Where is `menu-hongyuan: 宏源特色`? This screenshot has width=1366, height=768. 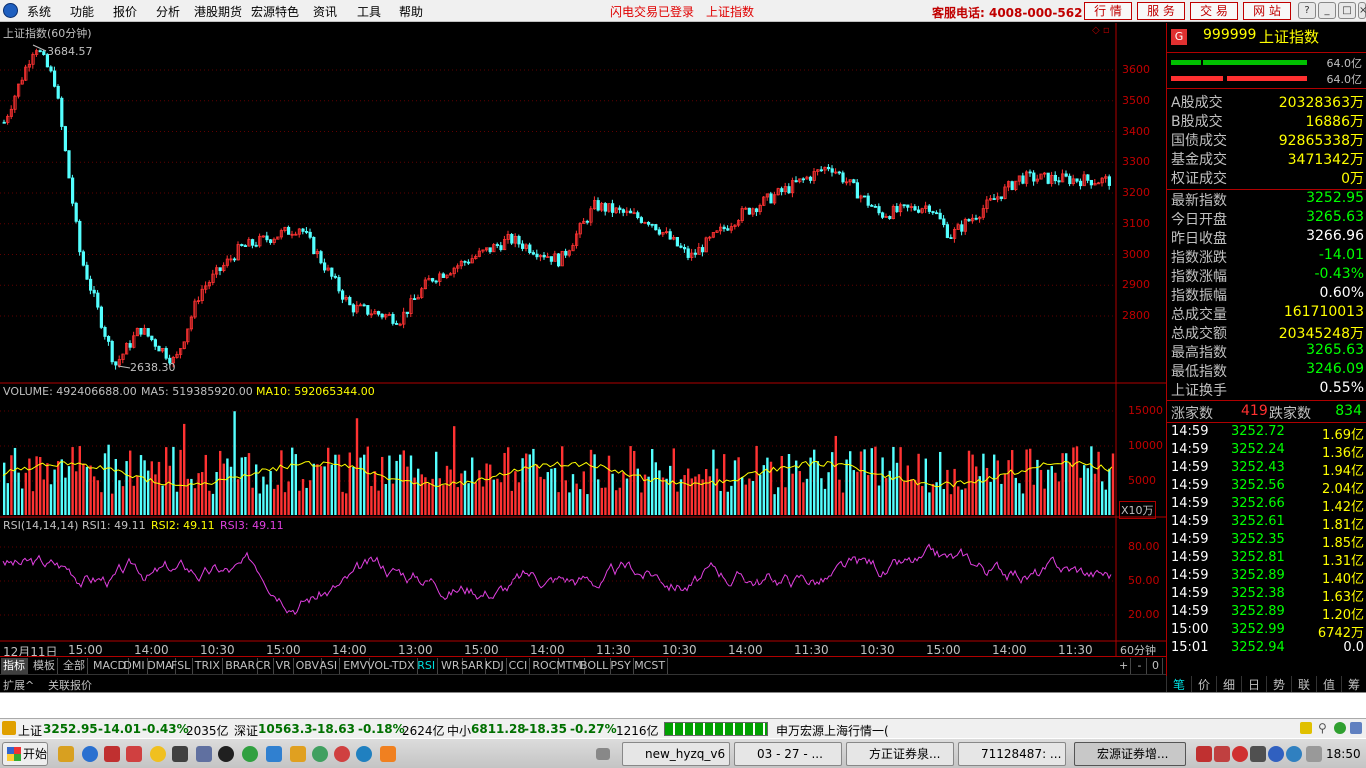 menu-hongyuan: 宏源特色 is located at coordinates (275, 11).